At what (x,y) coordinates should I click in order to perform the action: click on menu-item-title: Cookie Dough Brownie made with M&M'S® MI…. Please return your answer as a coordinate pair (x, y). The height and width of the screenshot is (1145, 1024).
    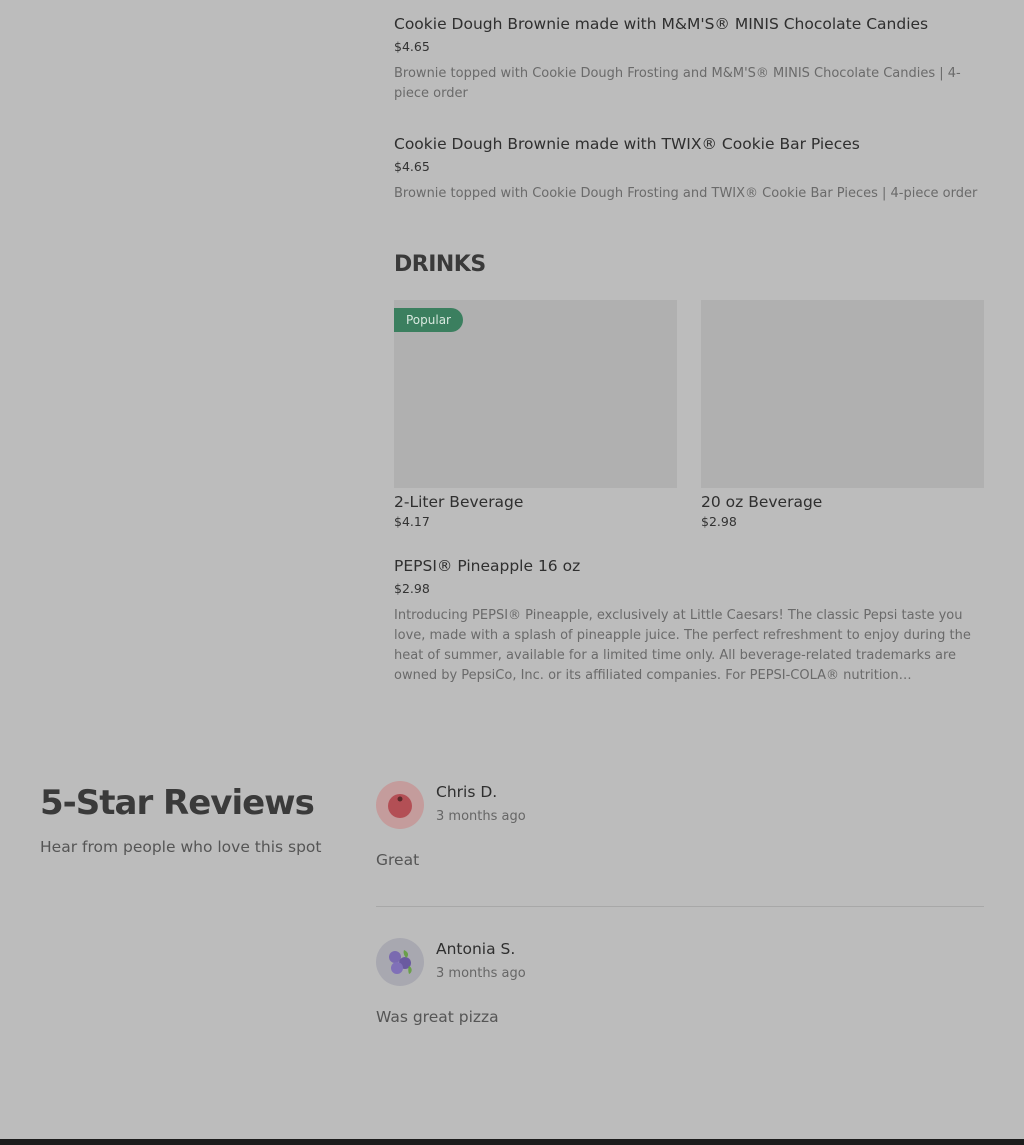
    Looking at the image, I should click on (661, 24).